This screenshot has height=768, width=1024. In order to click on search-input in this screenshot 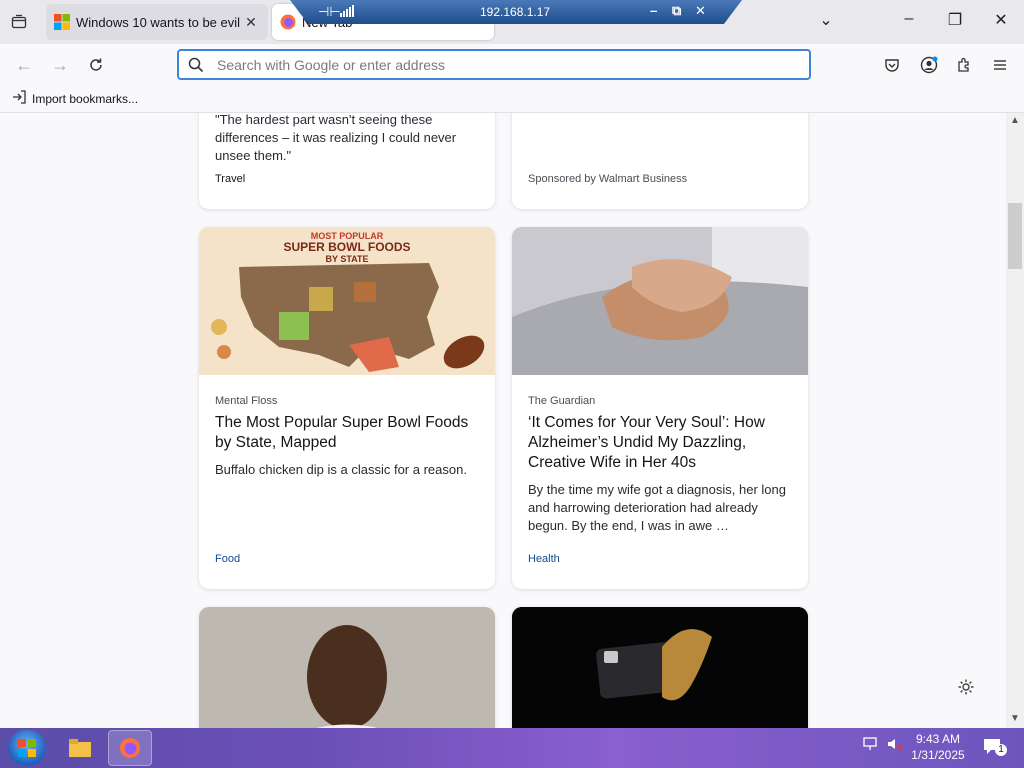, I will do `click(511, 64)`.